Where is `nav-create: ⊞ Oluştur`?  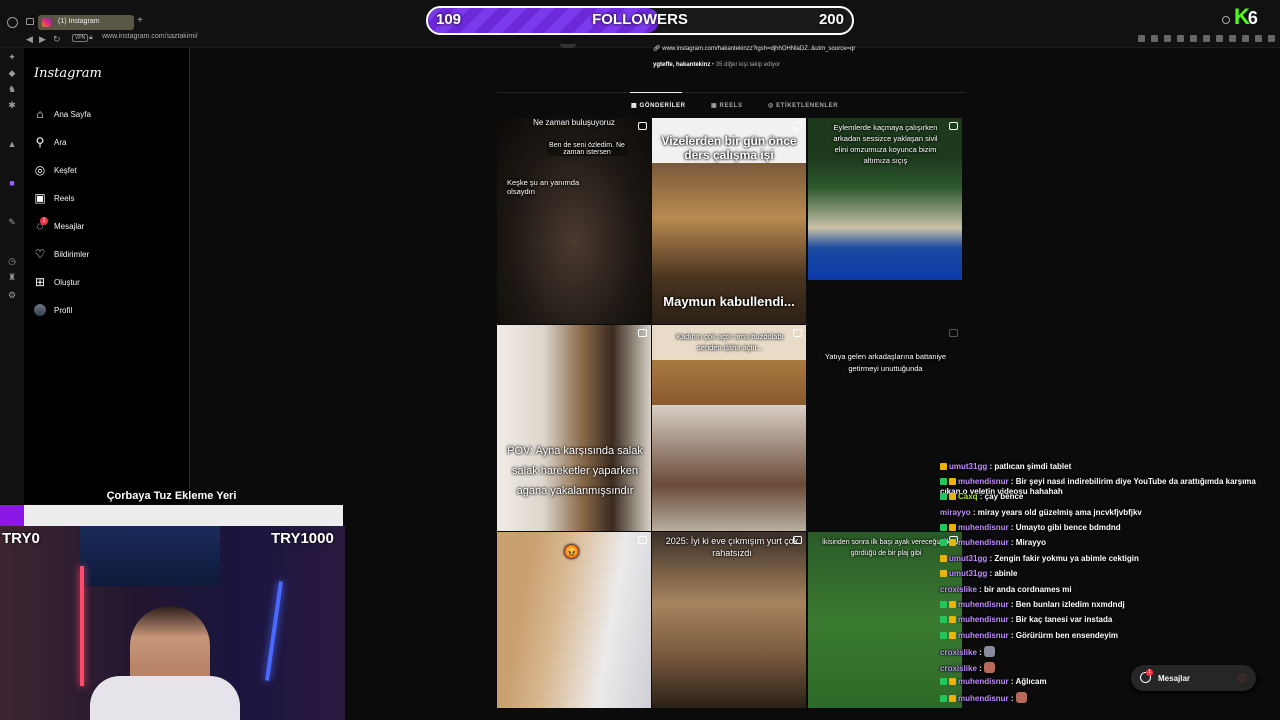
nav-create: ⊞ Oluştur is located at coordinates (108, 285).